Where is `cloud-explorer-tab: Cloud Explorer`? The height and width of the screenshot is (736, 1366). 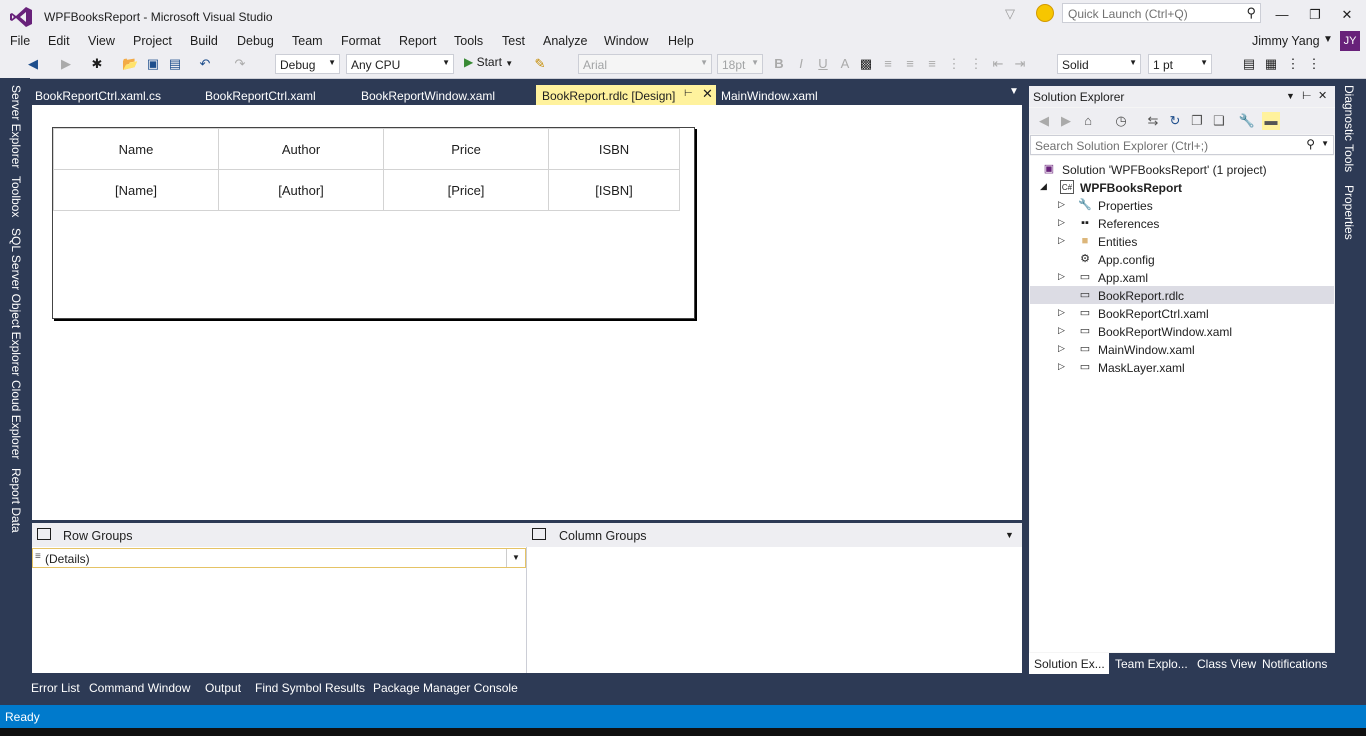
cloud-explorer-tab: Cloud Explorer is located at coordinates (16, 419).